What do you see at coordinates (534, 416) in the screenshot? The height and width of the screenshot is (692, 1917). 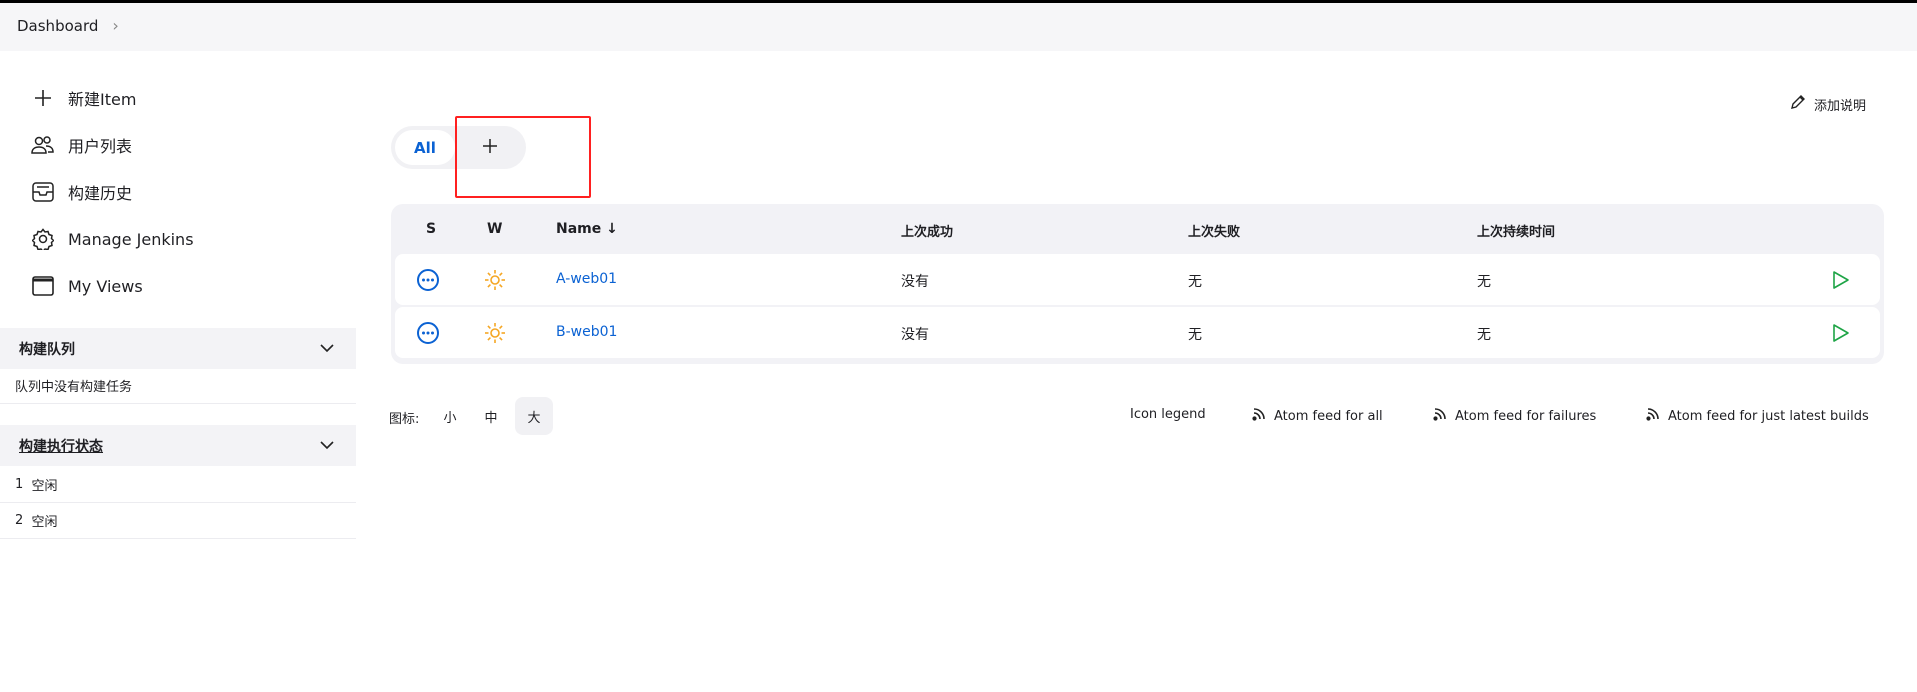 I see `icon-size-large: 大` at bounding box center [534, 416].